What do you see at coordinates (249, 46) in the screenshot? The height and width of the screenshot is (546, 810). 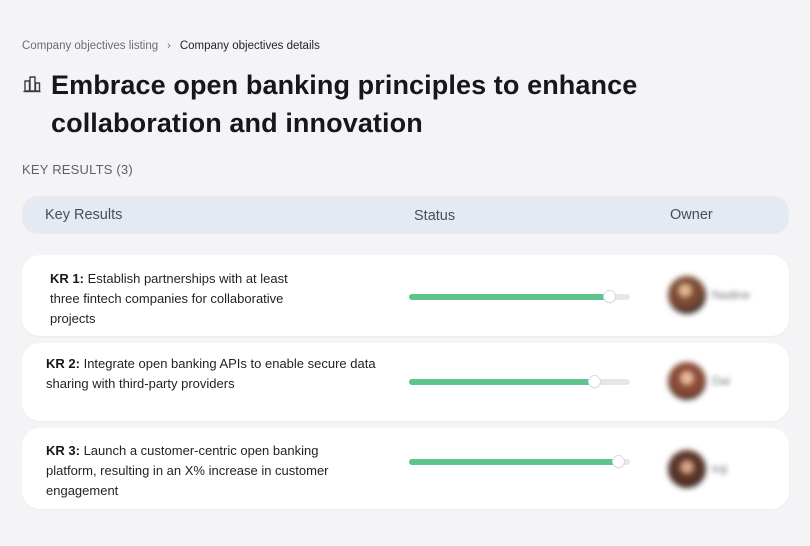 I see `breadcrumb-current: Company objectives details` at bounding box center [249, 46].